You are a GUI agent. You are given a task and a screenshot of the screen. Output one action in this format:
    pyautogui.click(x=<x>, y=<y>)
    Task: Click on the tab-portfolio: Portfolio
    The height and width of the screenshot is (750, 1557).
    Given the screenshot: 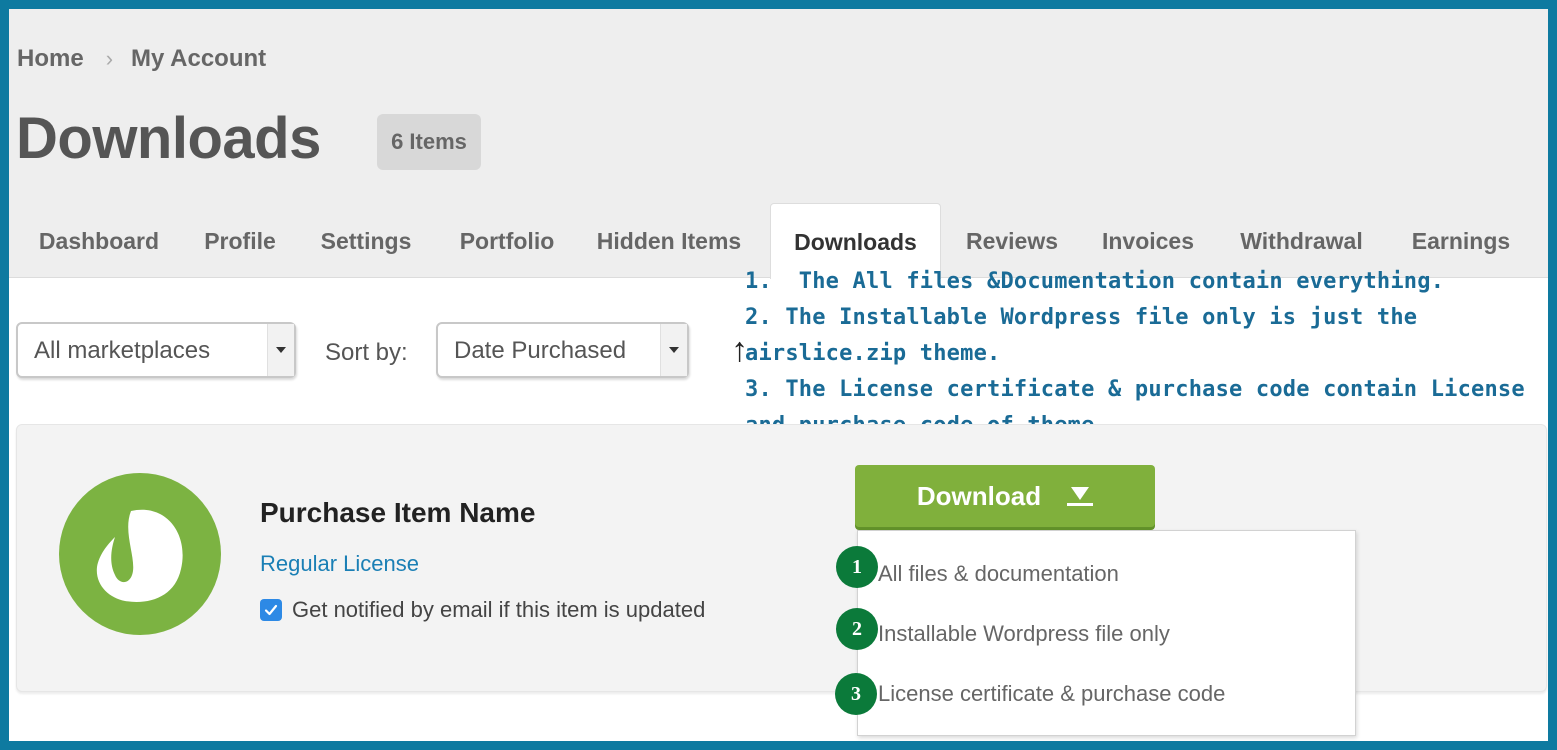 What is the action you would take?
    pyautogui.click(x=507, y=240)
    